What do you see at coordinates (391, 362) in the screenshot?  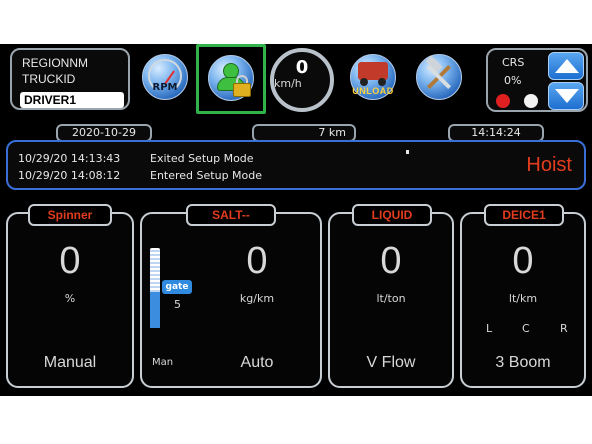 I see `liquid-mode: V Flow` at bounding box center [391, 362].